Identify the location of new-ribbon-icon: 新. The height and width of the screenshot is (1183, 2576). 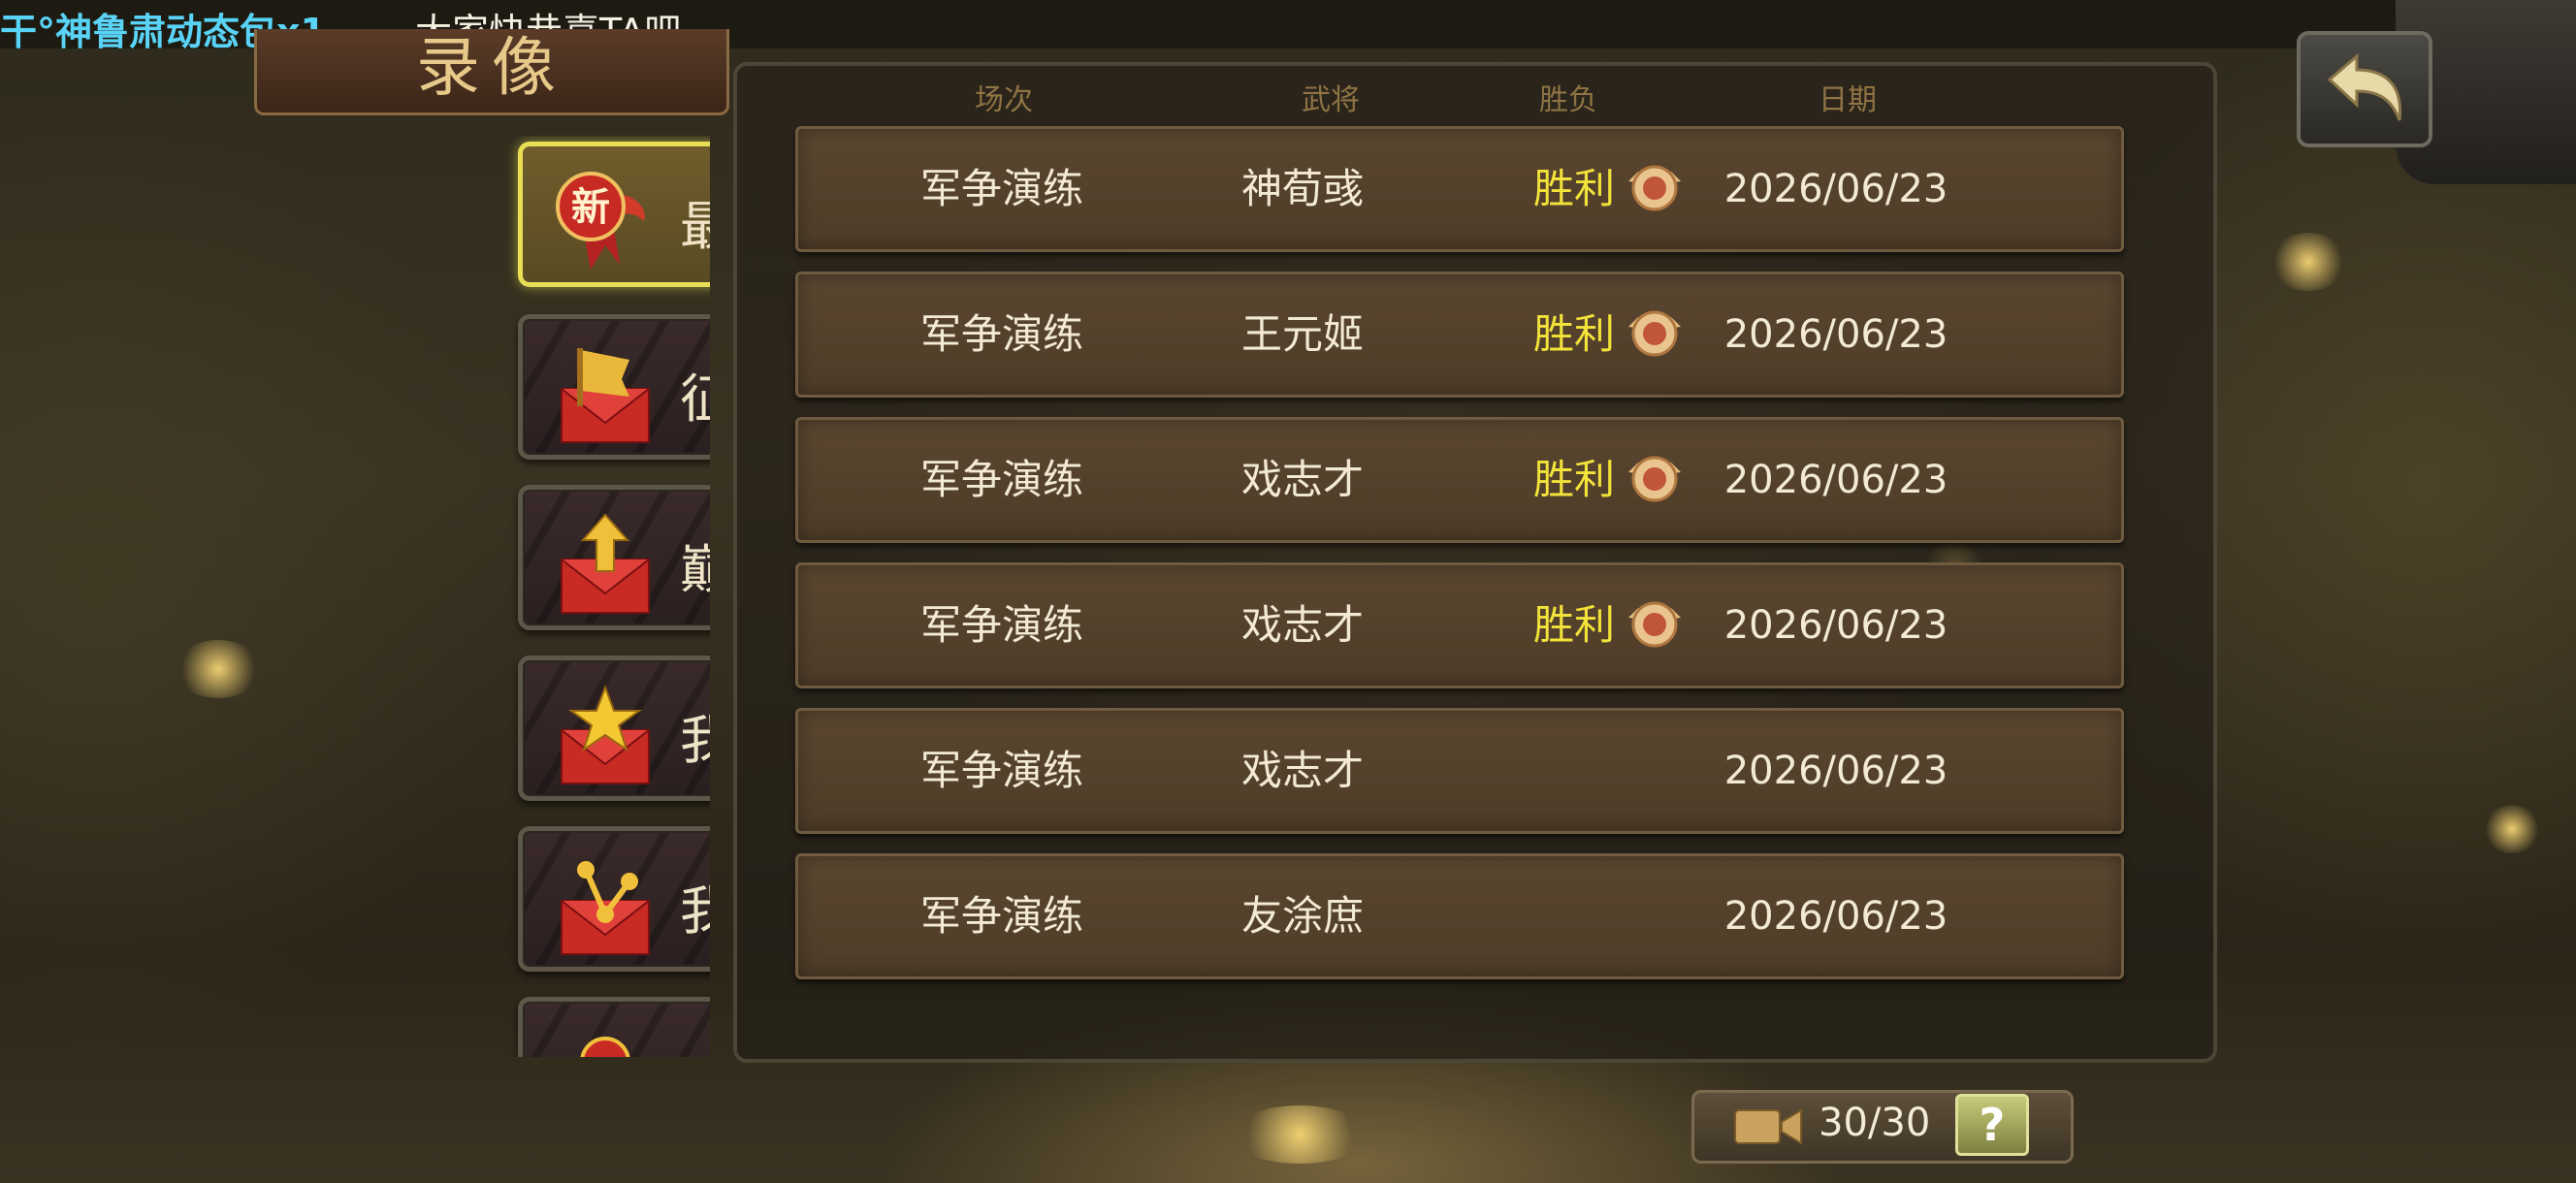
(600, 221).